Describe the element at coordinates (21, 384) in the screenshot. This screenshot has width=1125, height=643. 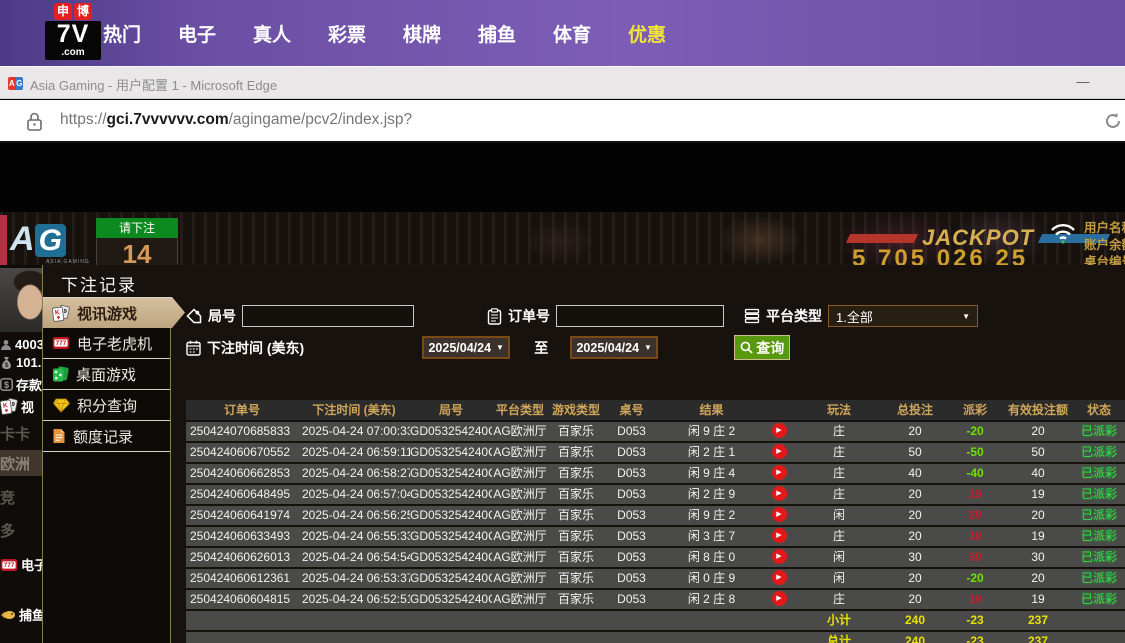
I see `underlay-item-deposit: $ 存款` at that location.